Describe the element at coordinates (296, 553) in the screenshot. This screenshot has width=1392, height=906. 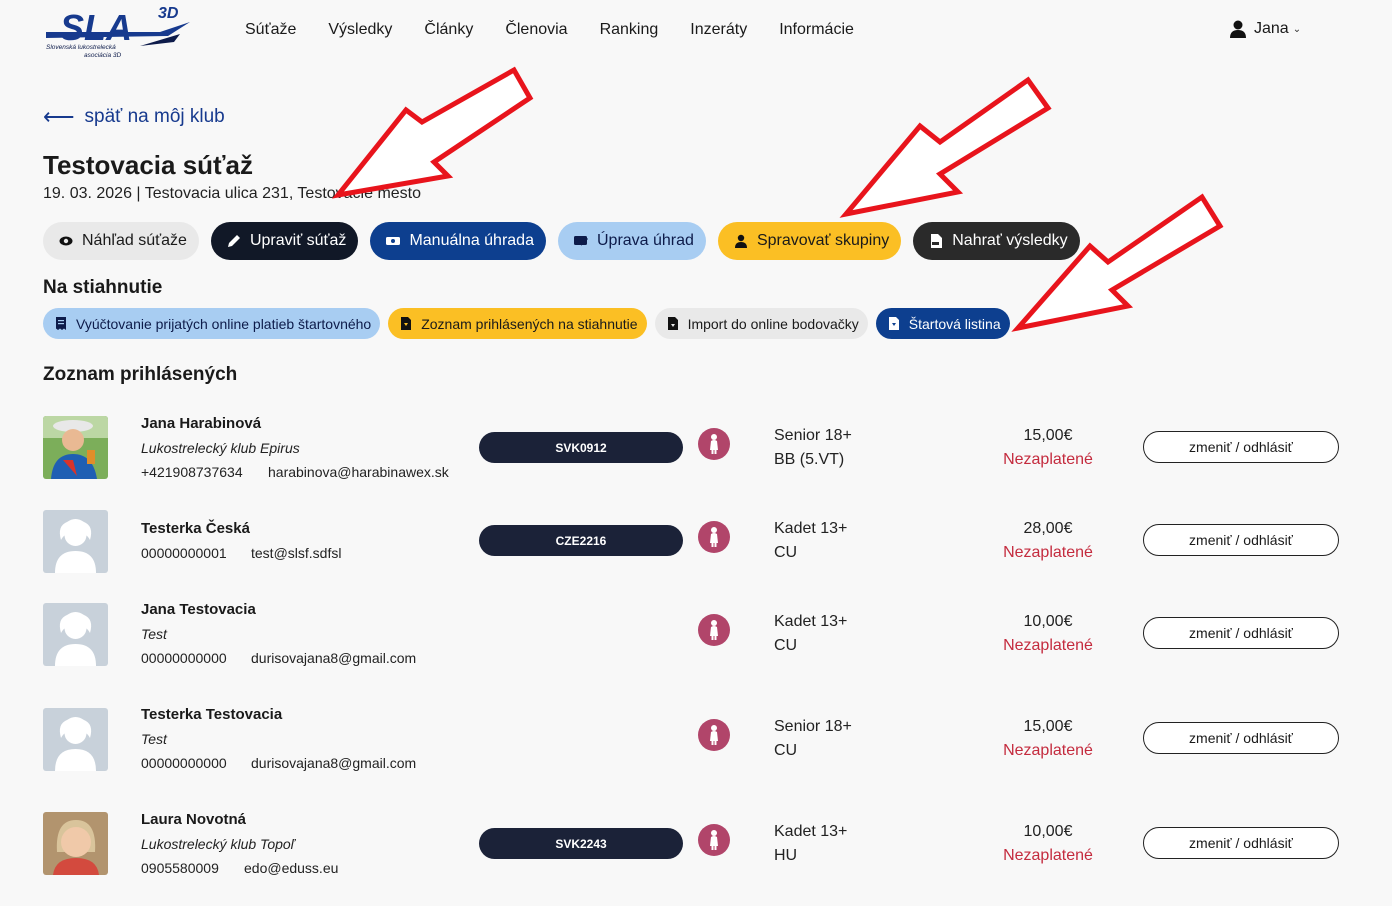
I see `participant-email: test@slsf.sdfsl` at that location.